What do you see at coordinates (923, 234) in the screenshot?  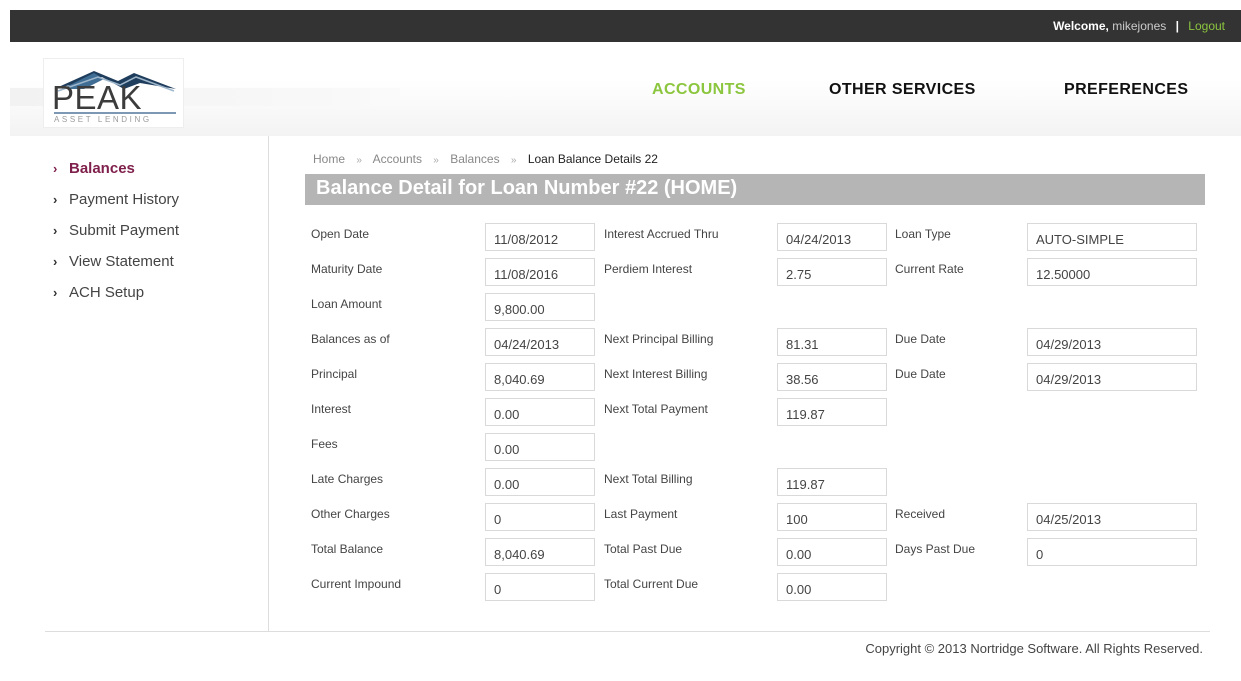 I see `label-loan-type: Loan Type` at bounding box center [923, 234].